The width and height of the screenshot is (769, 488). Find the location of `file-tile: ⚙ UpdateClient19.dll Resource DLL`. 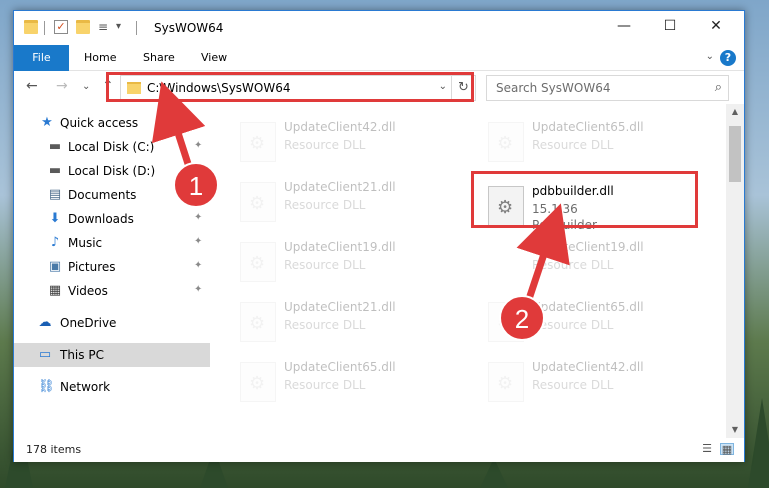

file-tile: ⚙ UpdateClient19.dll Resource DLL is located at coordinates (350, 269).